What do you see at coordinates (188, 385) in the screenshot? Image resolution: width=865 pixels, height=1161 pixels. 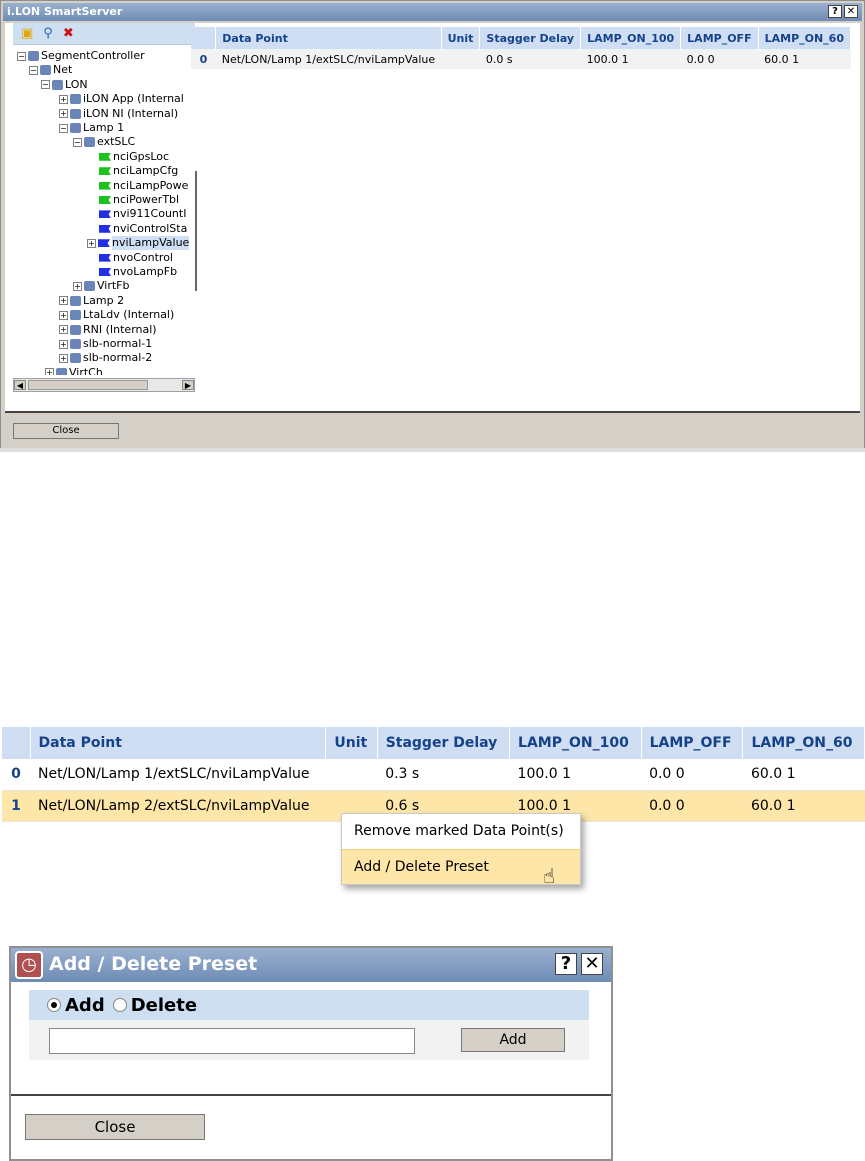 I see `scroll-right-arrow-icon: ▶` at bounding box center [188, 385].